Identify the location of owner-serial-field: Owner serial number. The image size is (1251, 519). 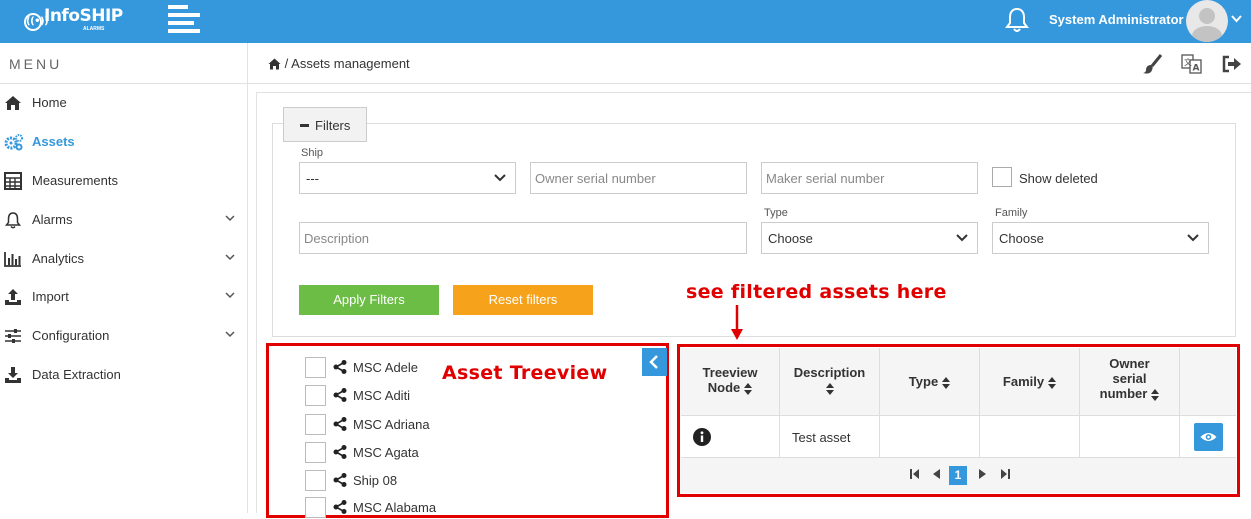
(638, 178).